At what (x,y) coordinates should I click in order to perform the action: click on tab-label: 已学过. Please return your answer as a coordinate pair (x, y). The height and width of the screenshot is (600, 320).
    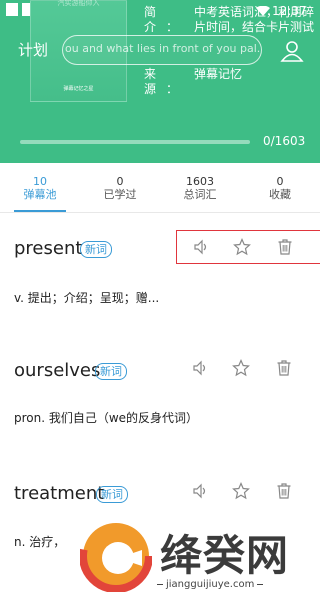
    Looking at the image, I should click on (120, 194).